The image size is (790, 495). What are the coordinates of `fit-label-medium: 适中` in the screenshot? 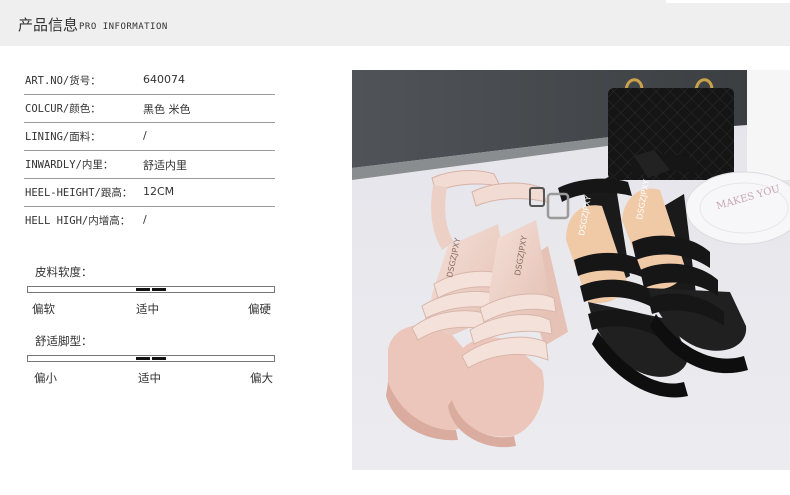 It's located at (149, 378).